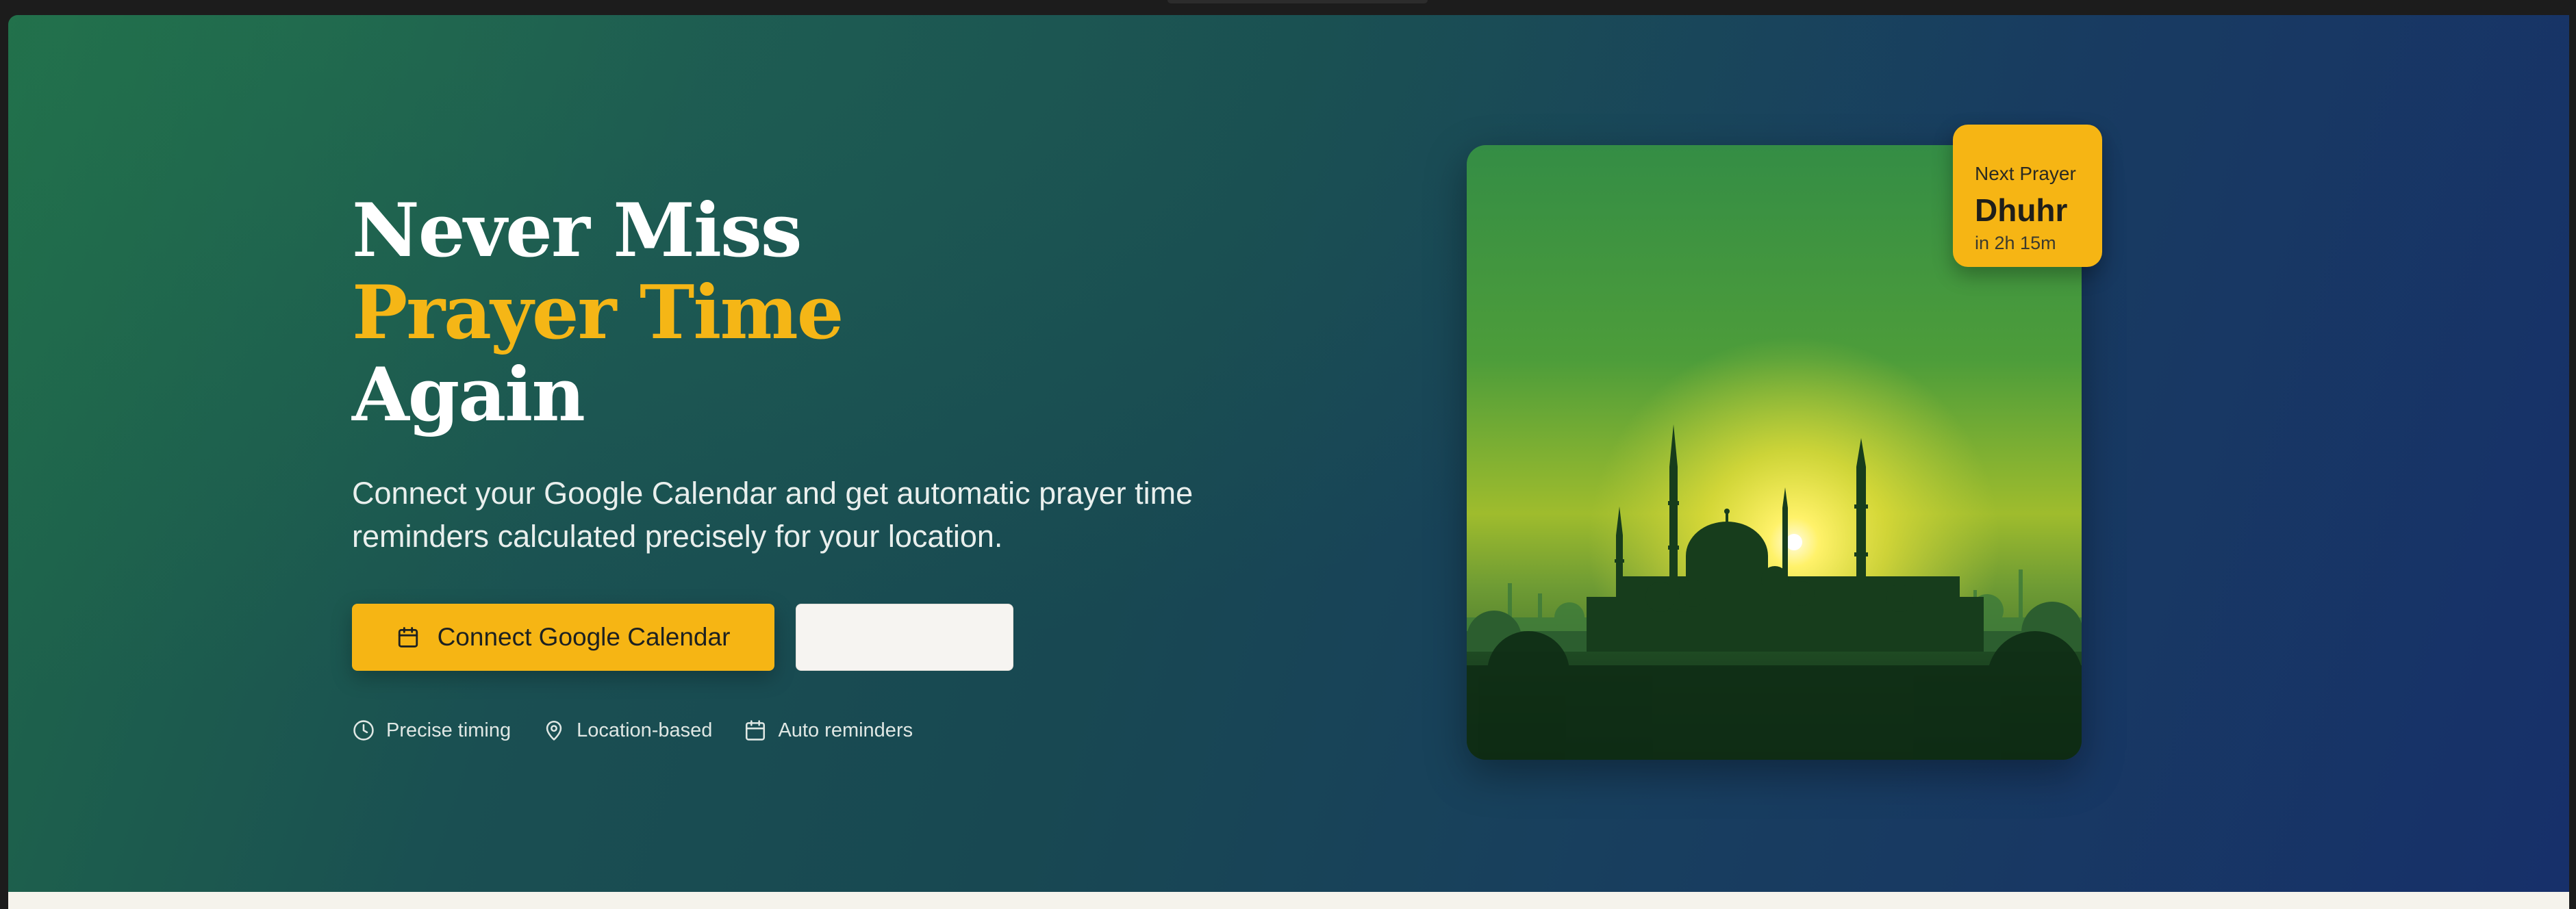 The image size is (2576, 909). I want to click on next-section-preview, so click(1288, 900).